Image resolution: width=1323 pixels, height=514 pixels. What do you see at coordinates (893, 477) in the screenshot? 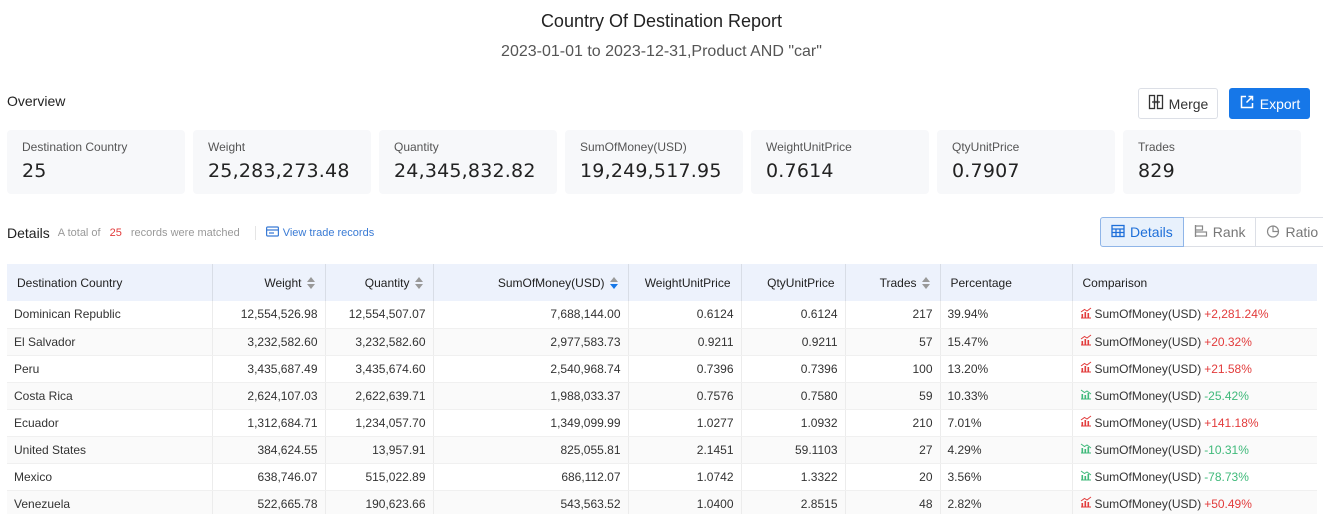
I see `cell-trades: 20` at bounding box center [893, 477].